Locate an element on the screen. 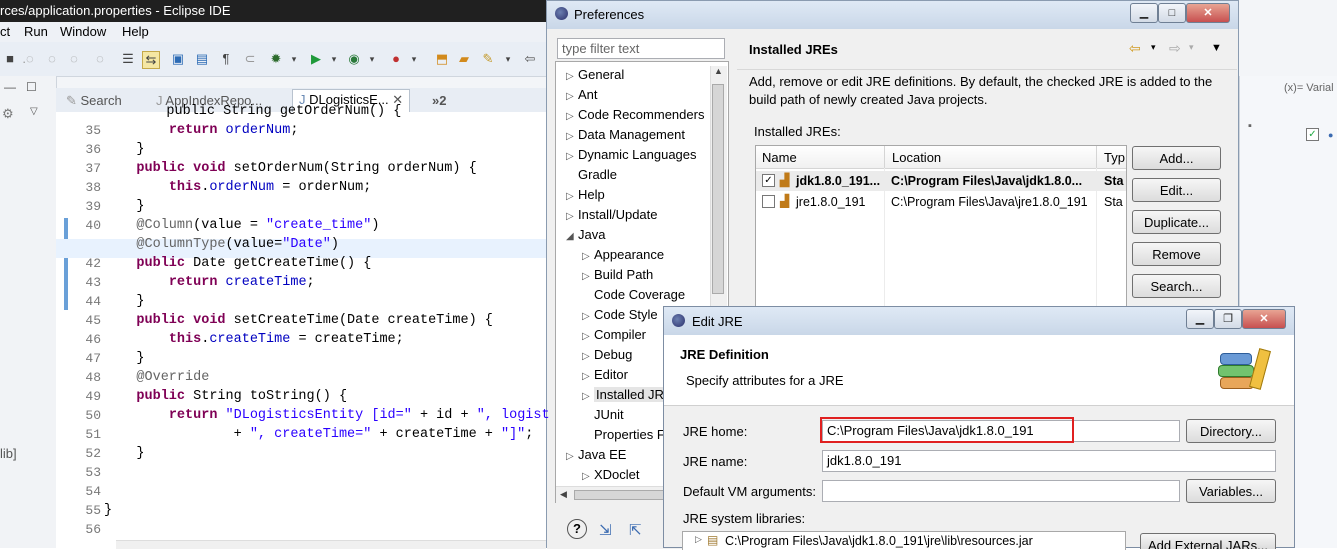 Image resolution: width=1337 pixels, height=550 pixels. import-icon: ⇲ is located at coordinates (605, 530).